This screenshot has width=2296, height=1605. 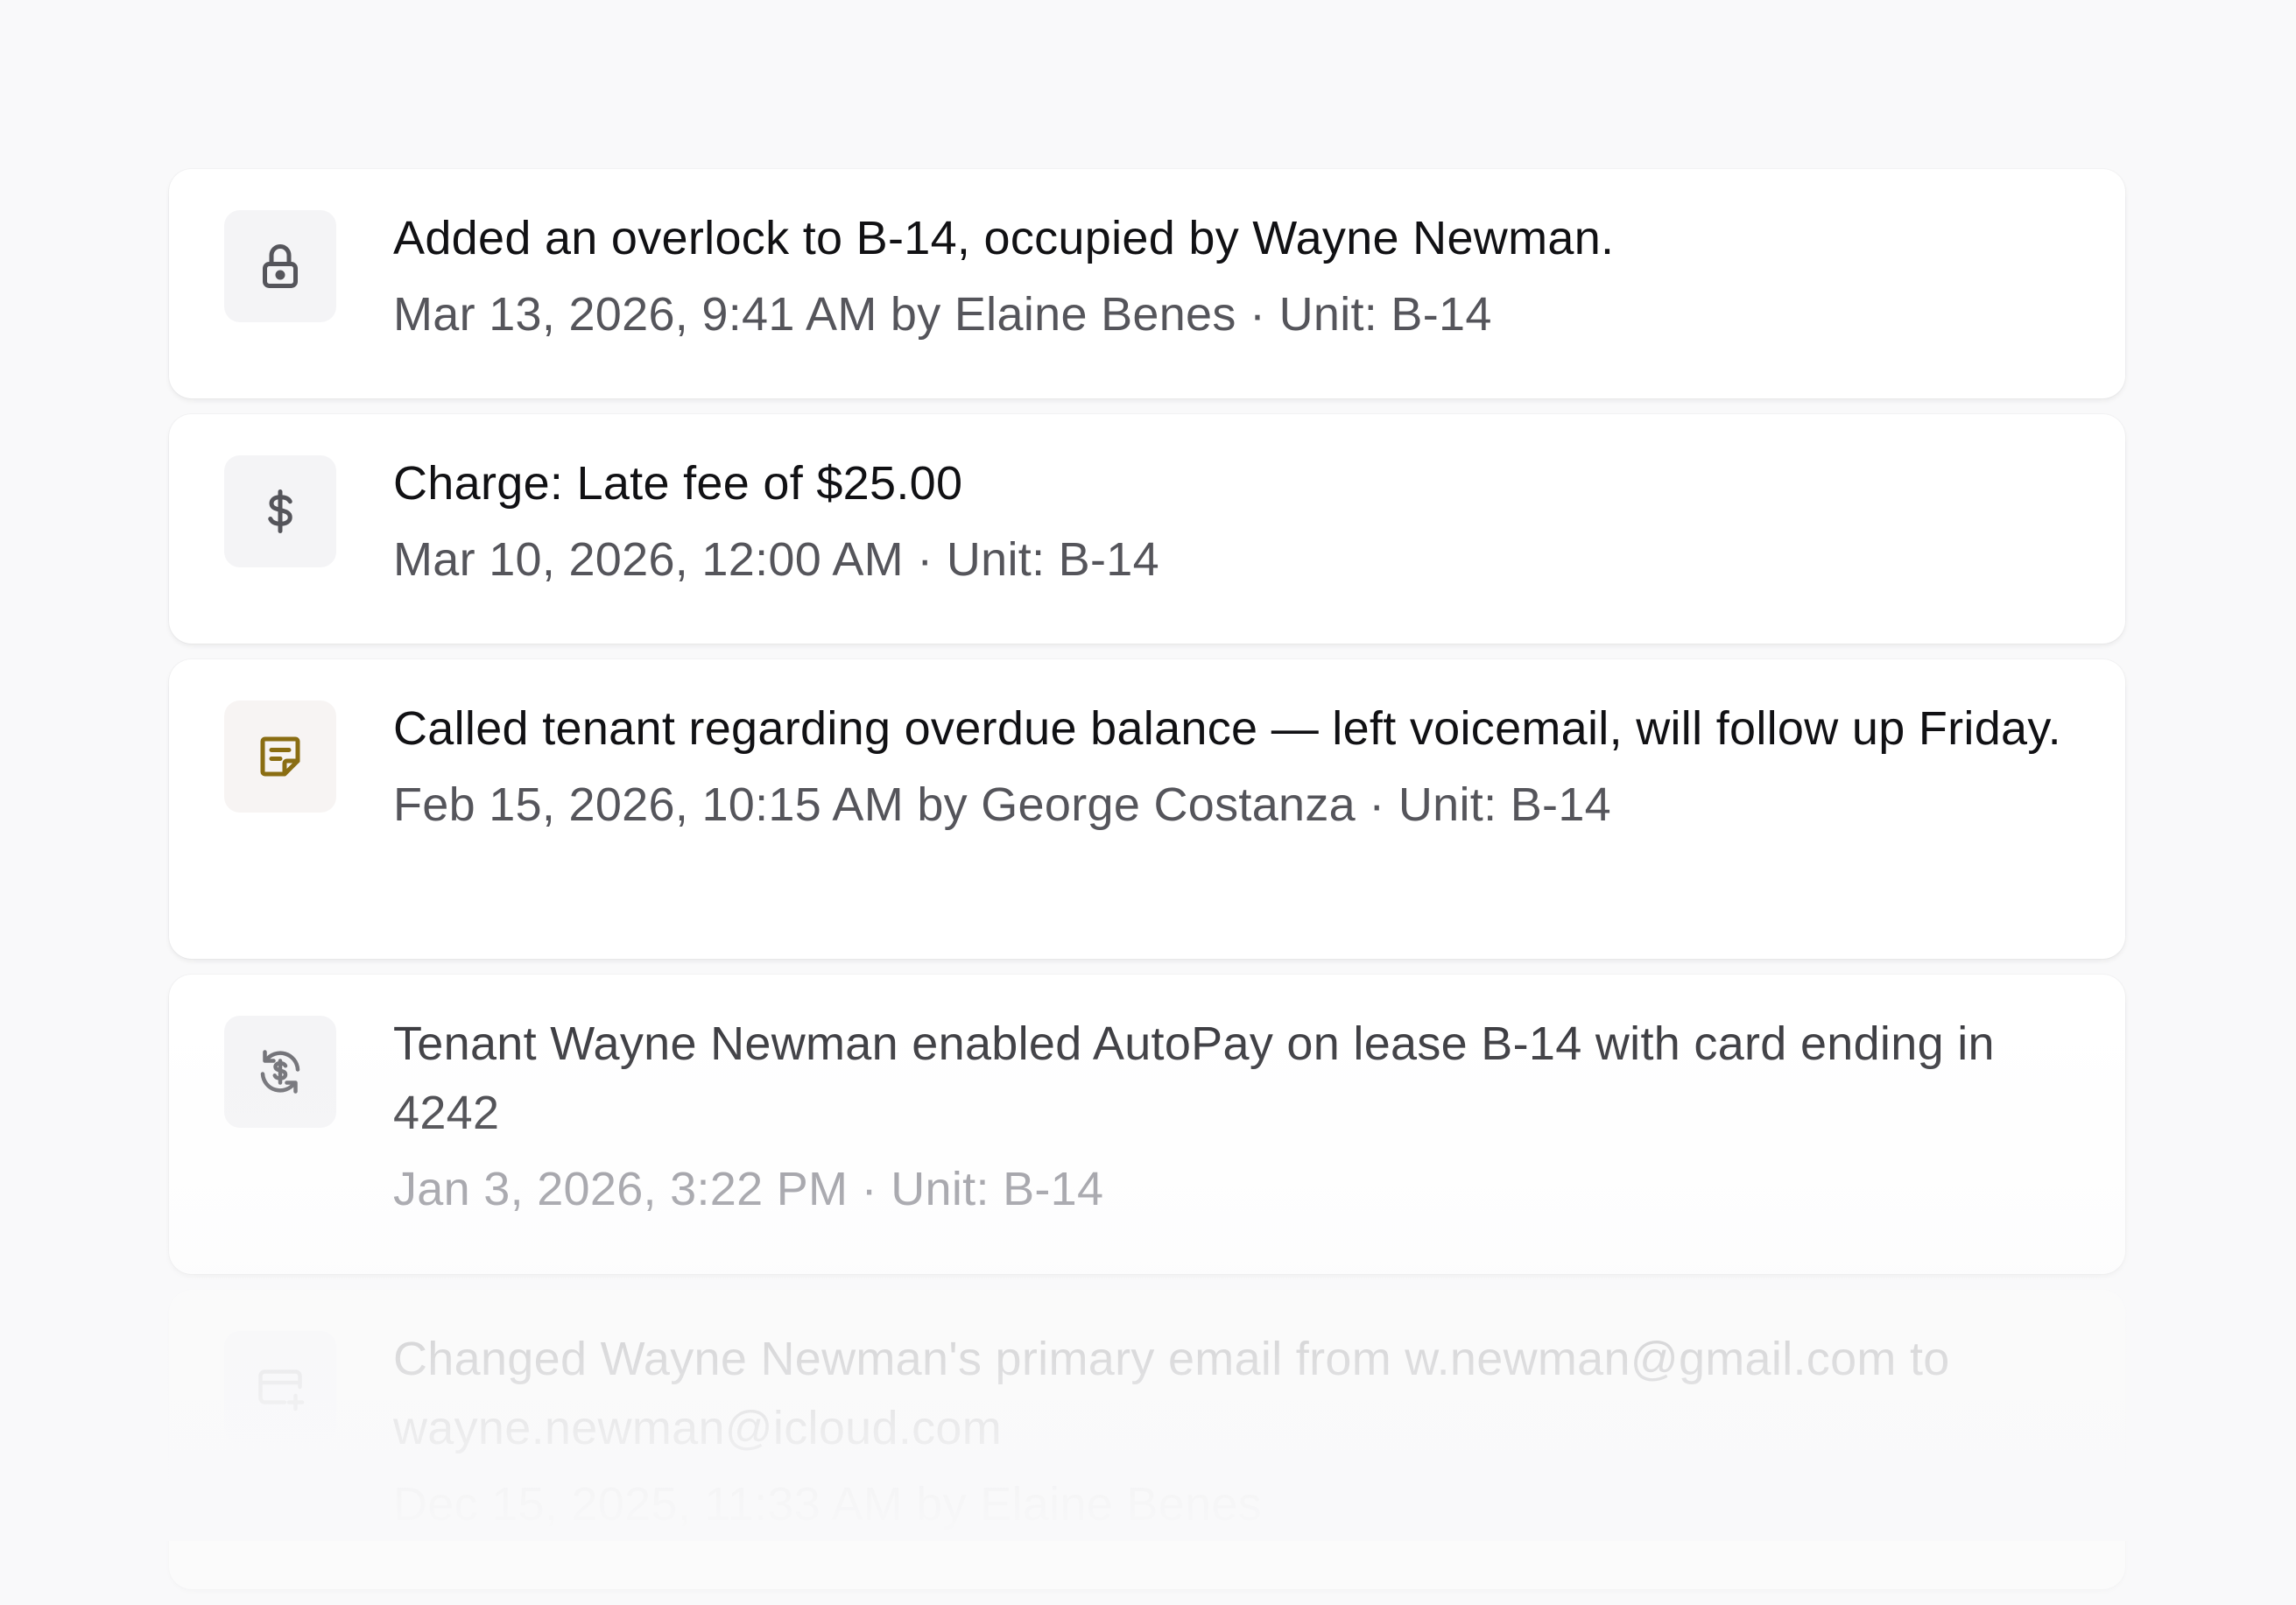 What do you see at coordinates (280, 511) in the screenshot?
I see `dollar-icon` at bounding box center [280, 511].